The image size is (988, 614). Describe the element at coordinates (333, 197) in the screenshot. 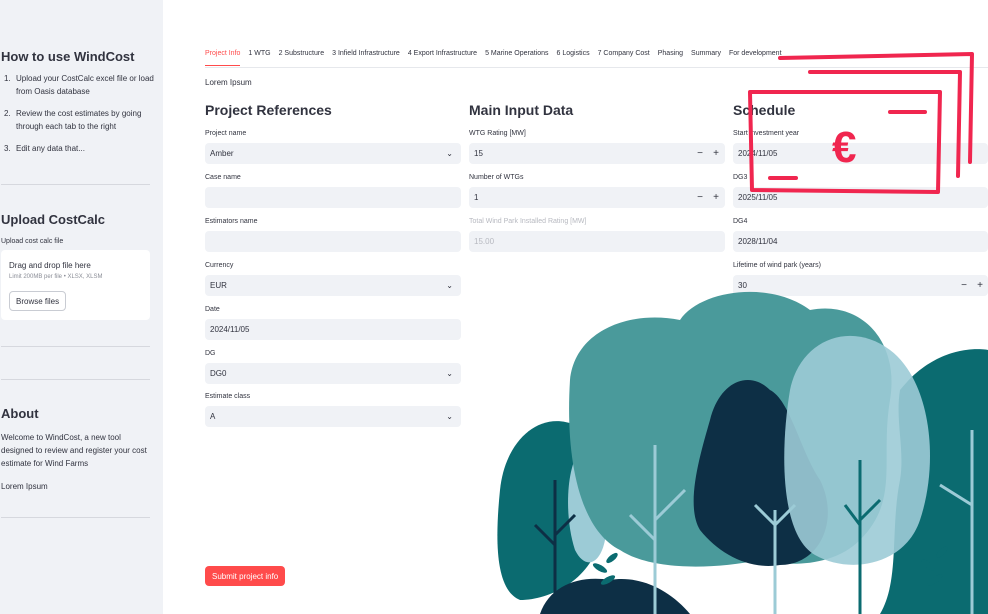

I see `case-name-input` at that location.